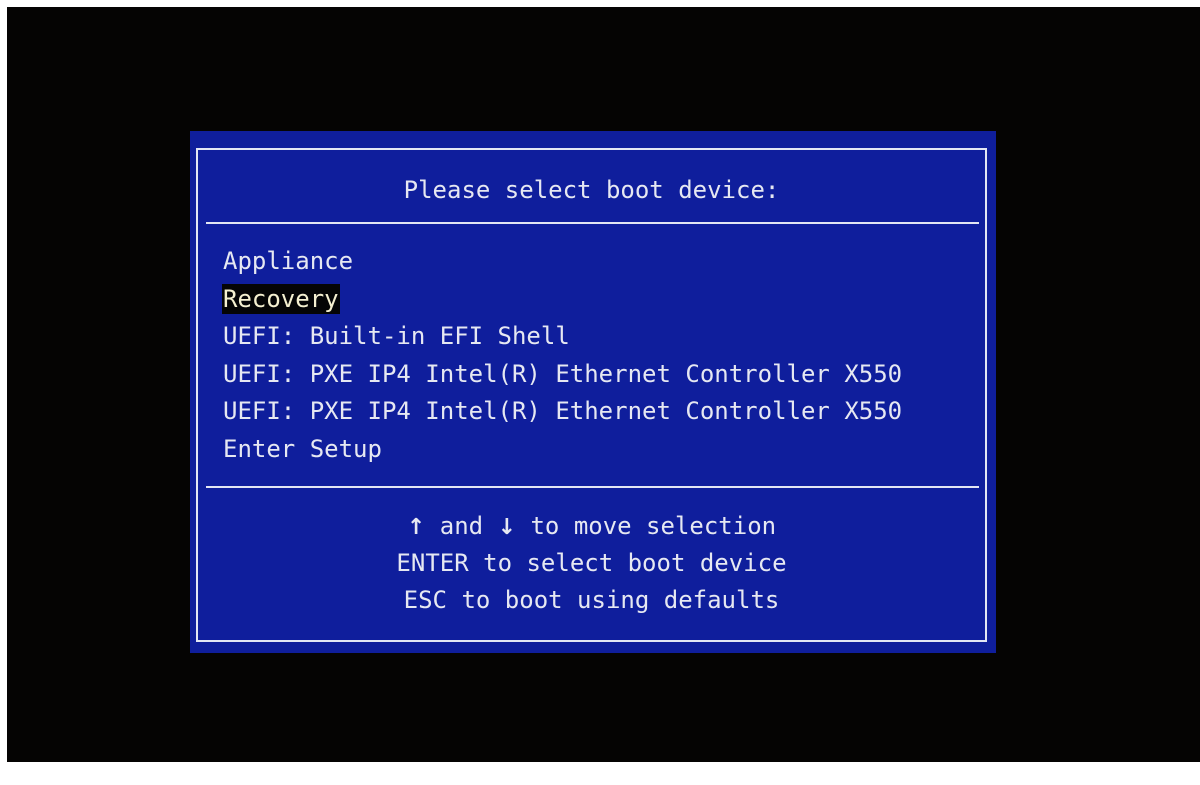  Describe the element at coordinates (562, 450) in the screenshot. I see `boot-item-enter-setup: Enter Setup` at that location.